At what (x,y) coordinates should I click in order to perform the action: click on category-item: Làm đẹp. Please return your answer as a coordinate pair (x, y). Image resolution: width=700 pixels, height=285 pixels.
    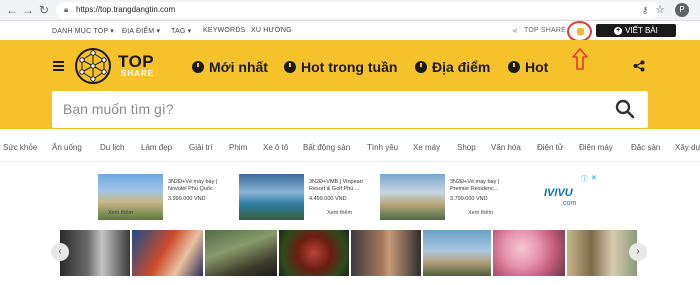
    Looking at the image, I should click on (156, 147).